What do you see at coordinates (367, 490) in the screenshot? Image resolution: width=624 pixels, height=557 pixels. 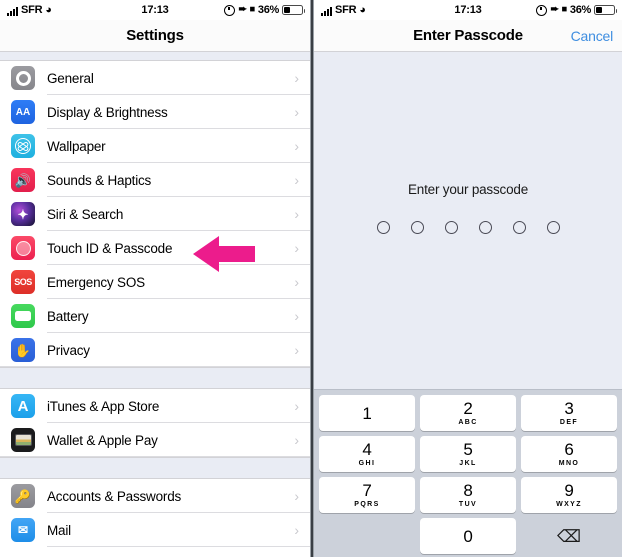 I see `key-number: 7` at bounding box center [367, 490].